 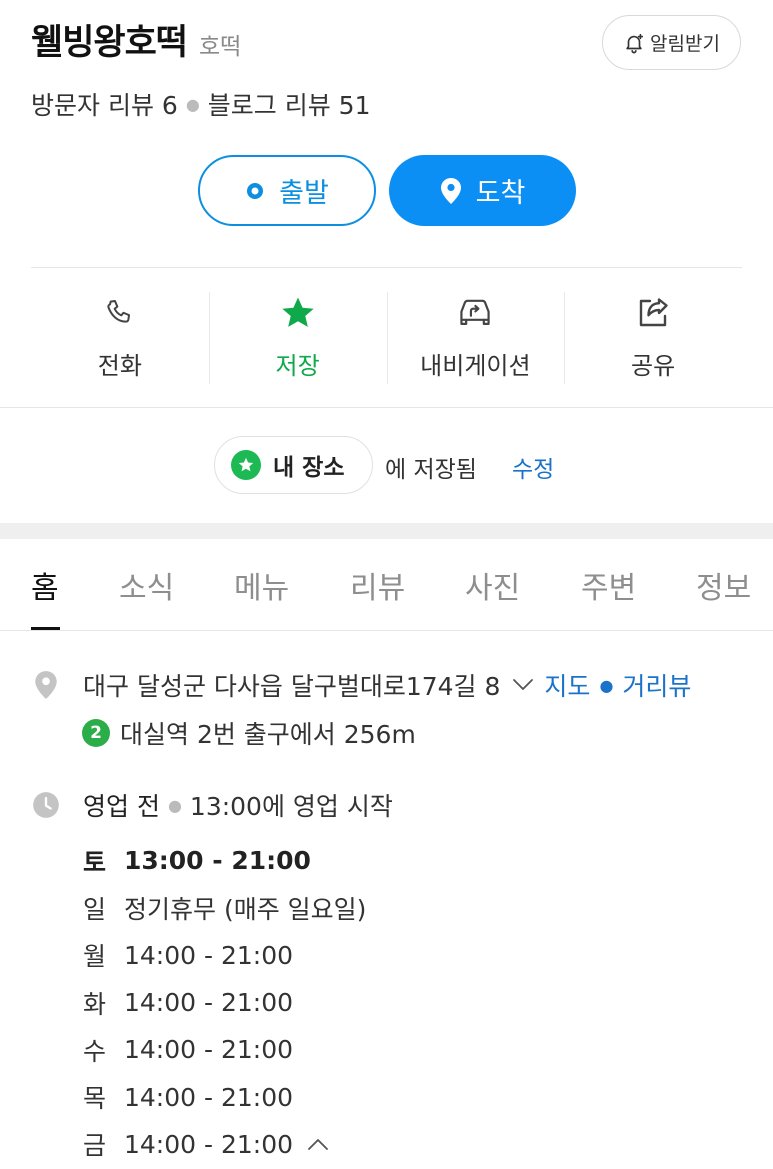 What do you see at coordinates (653, 366) in the screenshot?
I see `share-label: 공유` at bounding box center [653, 366].